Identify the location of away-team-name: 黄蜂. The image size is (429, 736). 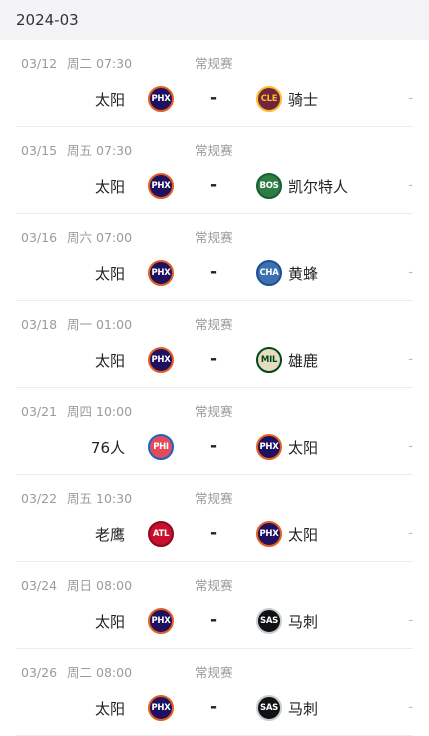
(303, 273).